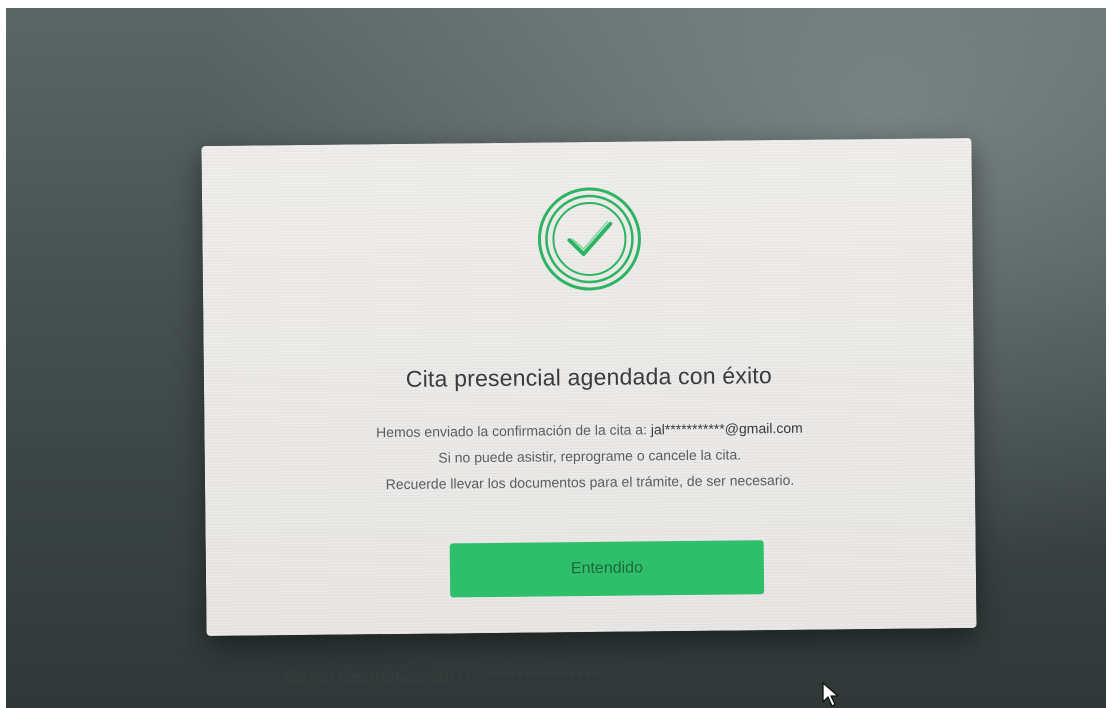  What do you see at coordinates (589, 377) in the screenshot?
I see `dialog-title: Cita presencial agendada con éxito` at bounding box center [589, 377].